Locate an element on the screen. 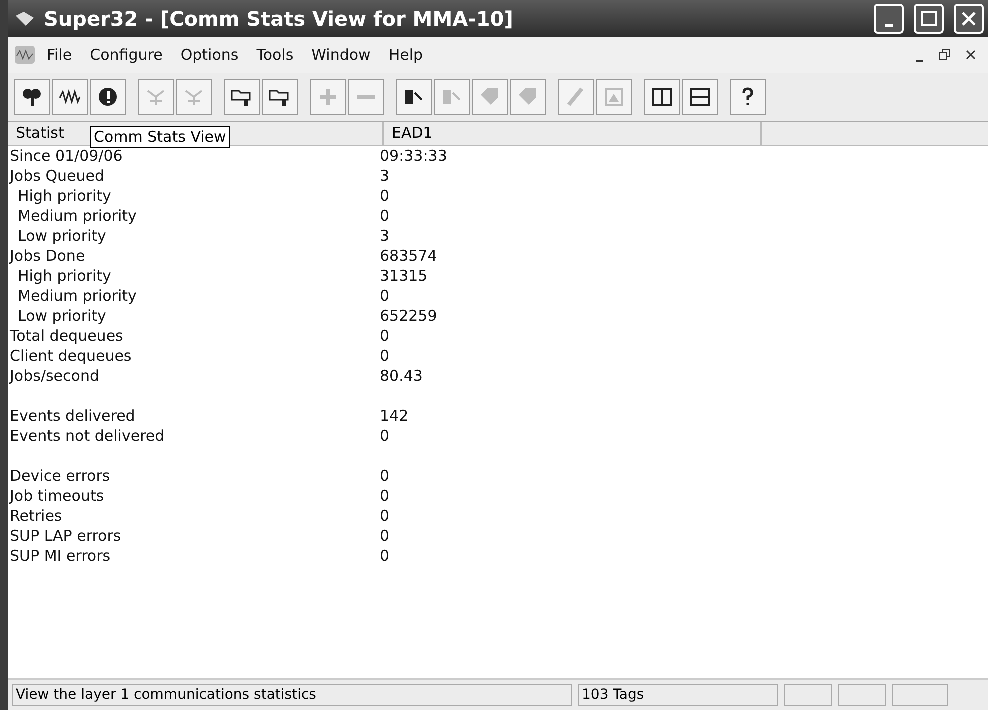 This screenshot has width=988, height=710. statistic-label: Device errors is located at coordinates (60, 476).